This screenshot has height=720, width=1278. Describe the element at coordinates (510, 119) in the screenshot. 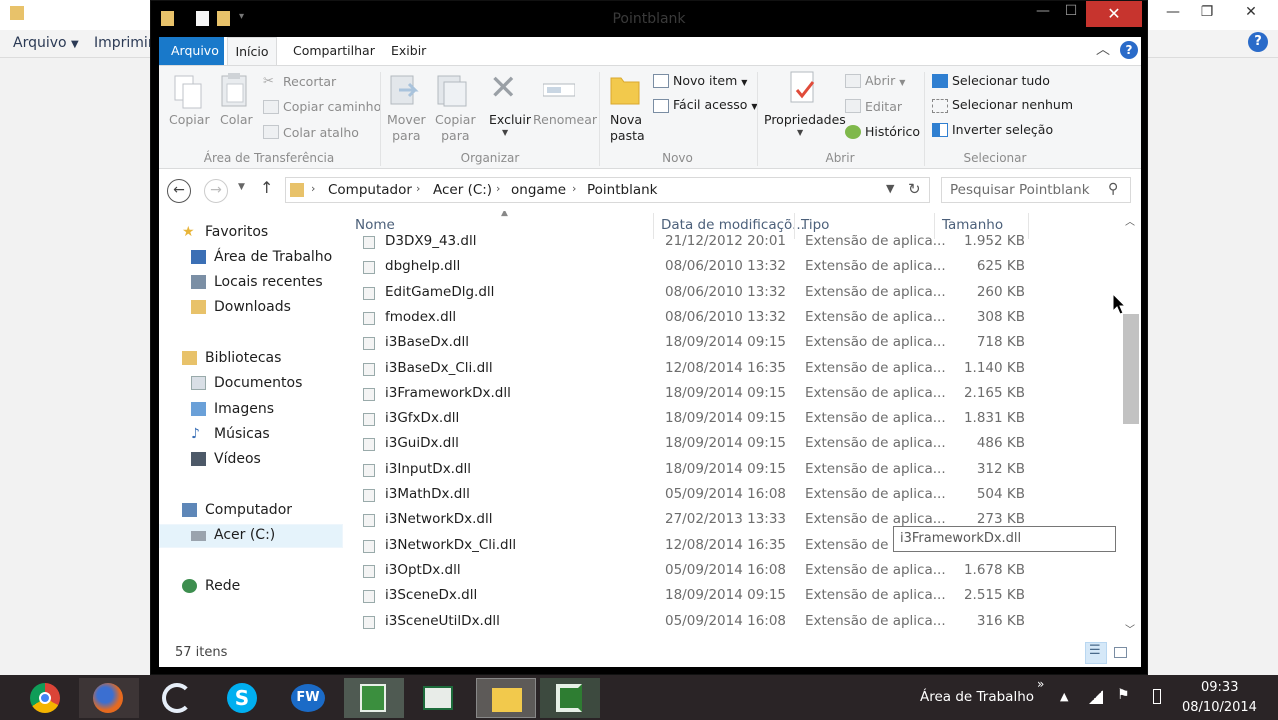

I see `delete-button: Excluir` at that location.